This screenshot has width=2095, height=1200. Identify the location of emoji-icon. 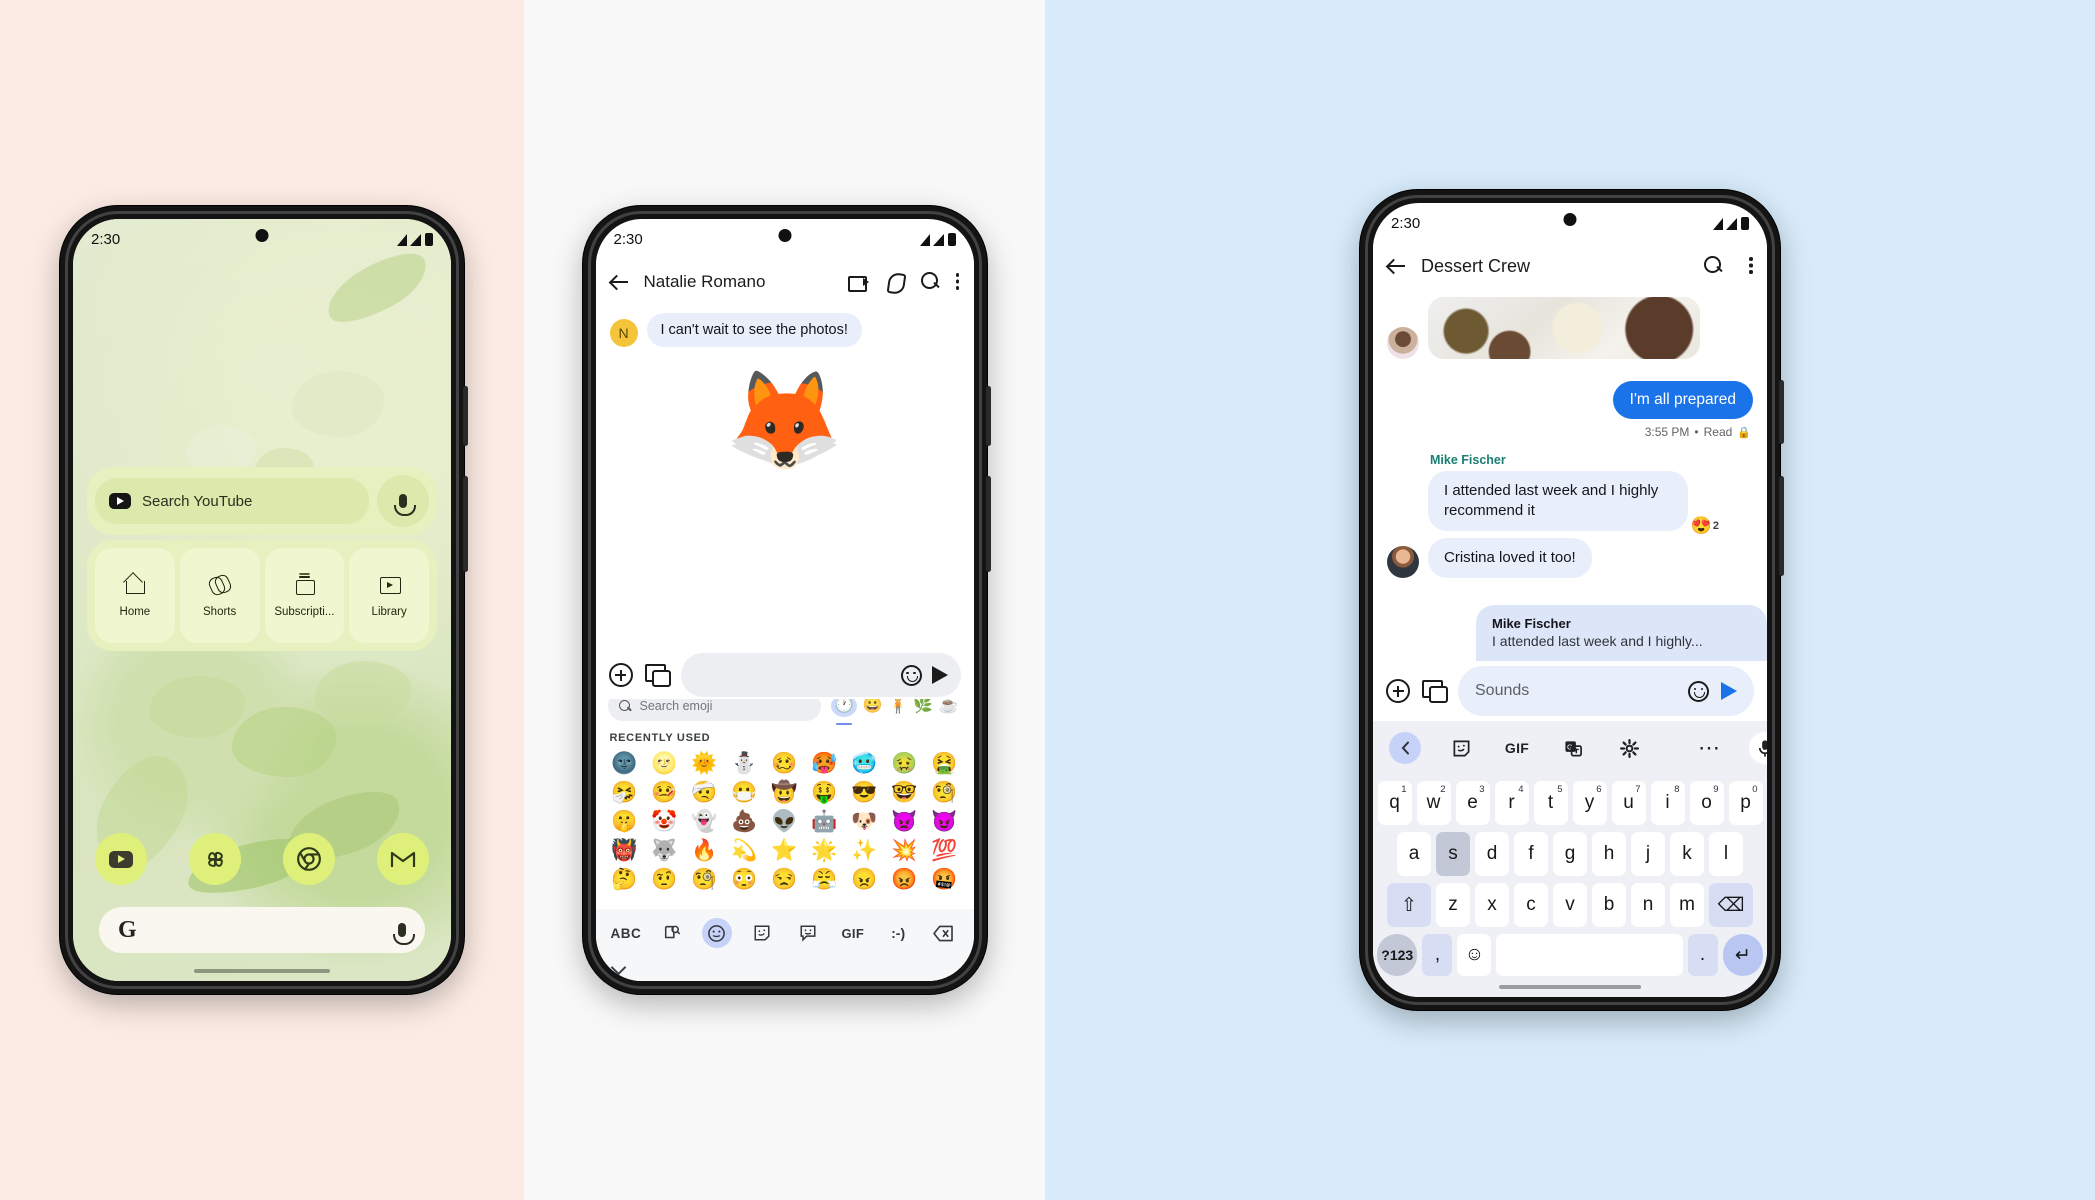
(911, 675).